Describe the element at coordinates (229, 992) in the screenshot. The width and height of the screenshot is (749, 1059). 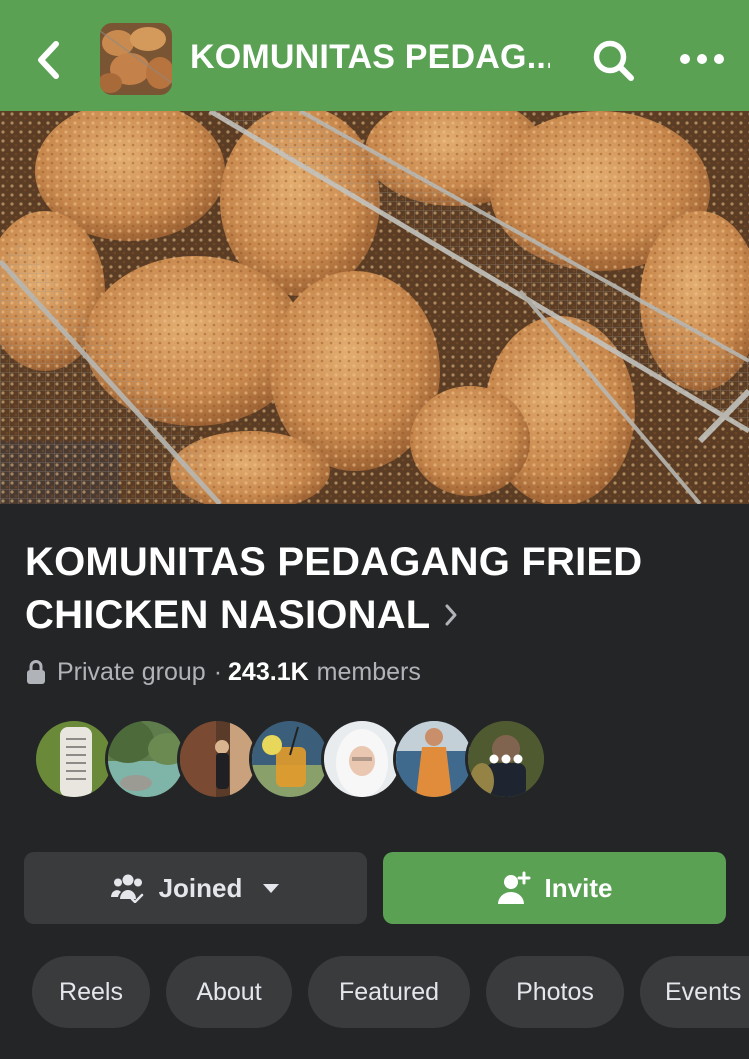
I see `tab-about: About` at that location.